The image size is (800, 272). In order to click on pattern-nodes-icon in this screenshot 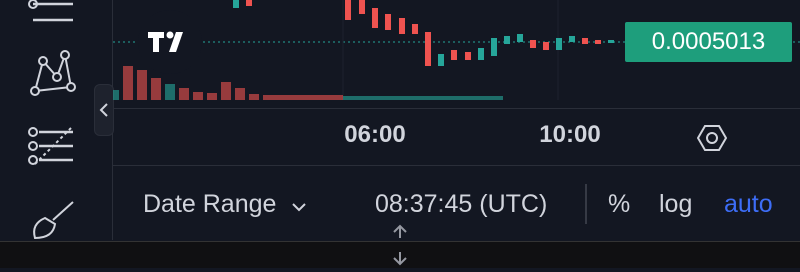, I will do `click(53, 73)`.